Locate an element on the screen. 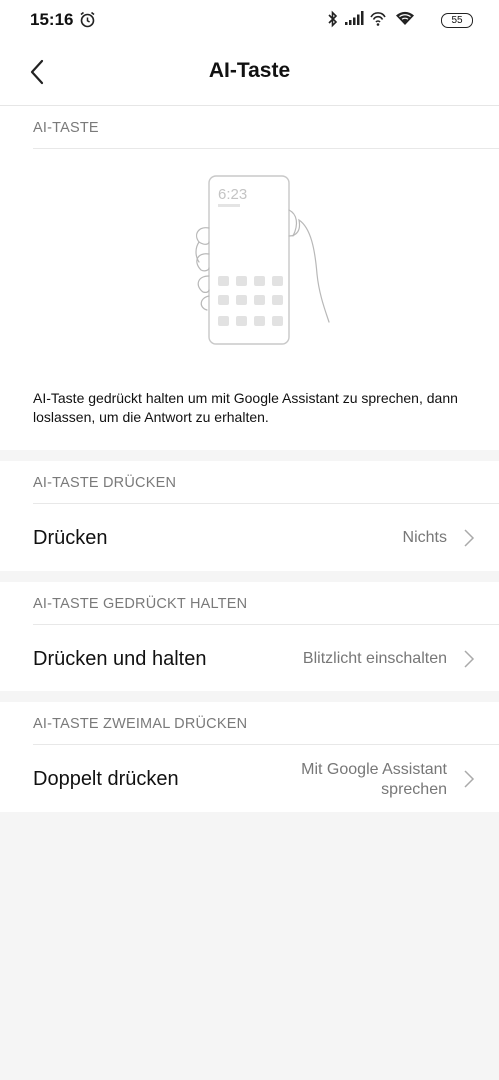  double-press-value: Mit Google Assistant sprechen is located at coordinates (374, 780).